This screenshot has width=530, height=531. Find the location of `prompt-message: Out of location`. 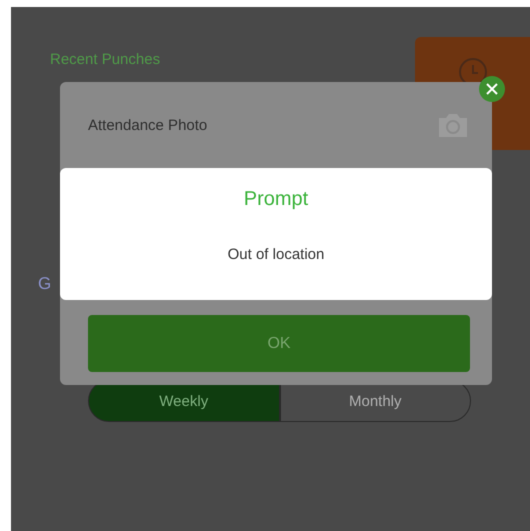

prompt-message: Out of location is located at coordinates (276, 254).